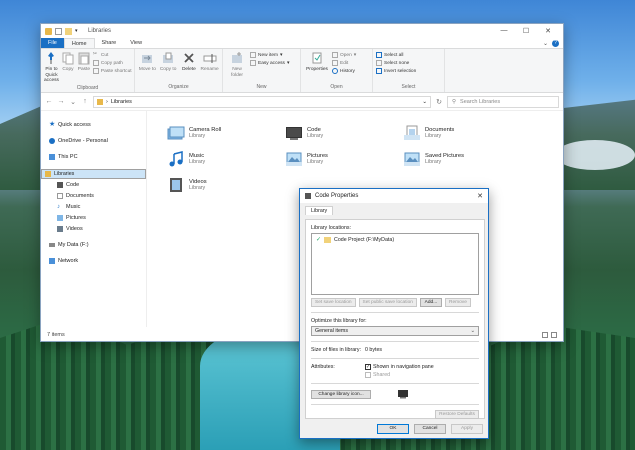 This screenshot has height=450, width=635. Describe the element at coordinates (480, 196) in the screenshot. I see `dialog-close-button: ✕` at that location.